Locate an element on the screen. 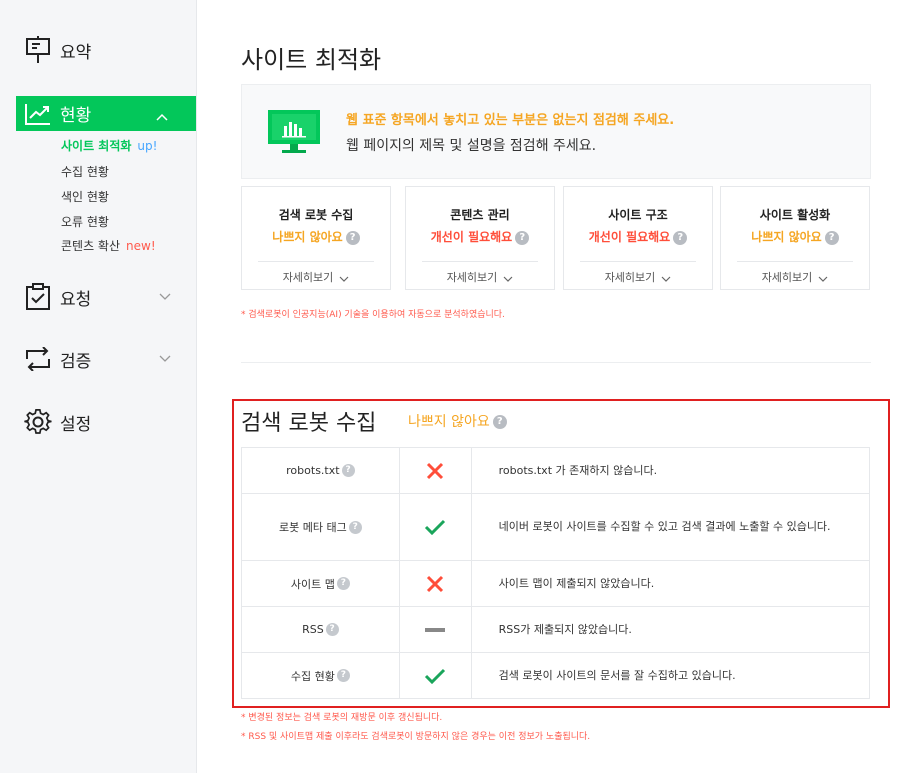  card-content: 콘텐츠 관리 개선이 필요해요? 자세히보기 is located at coordinates (480, 238).